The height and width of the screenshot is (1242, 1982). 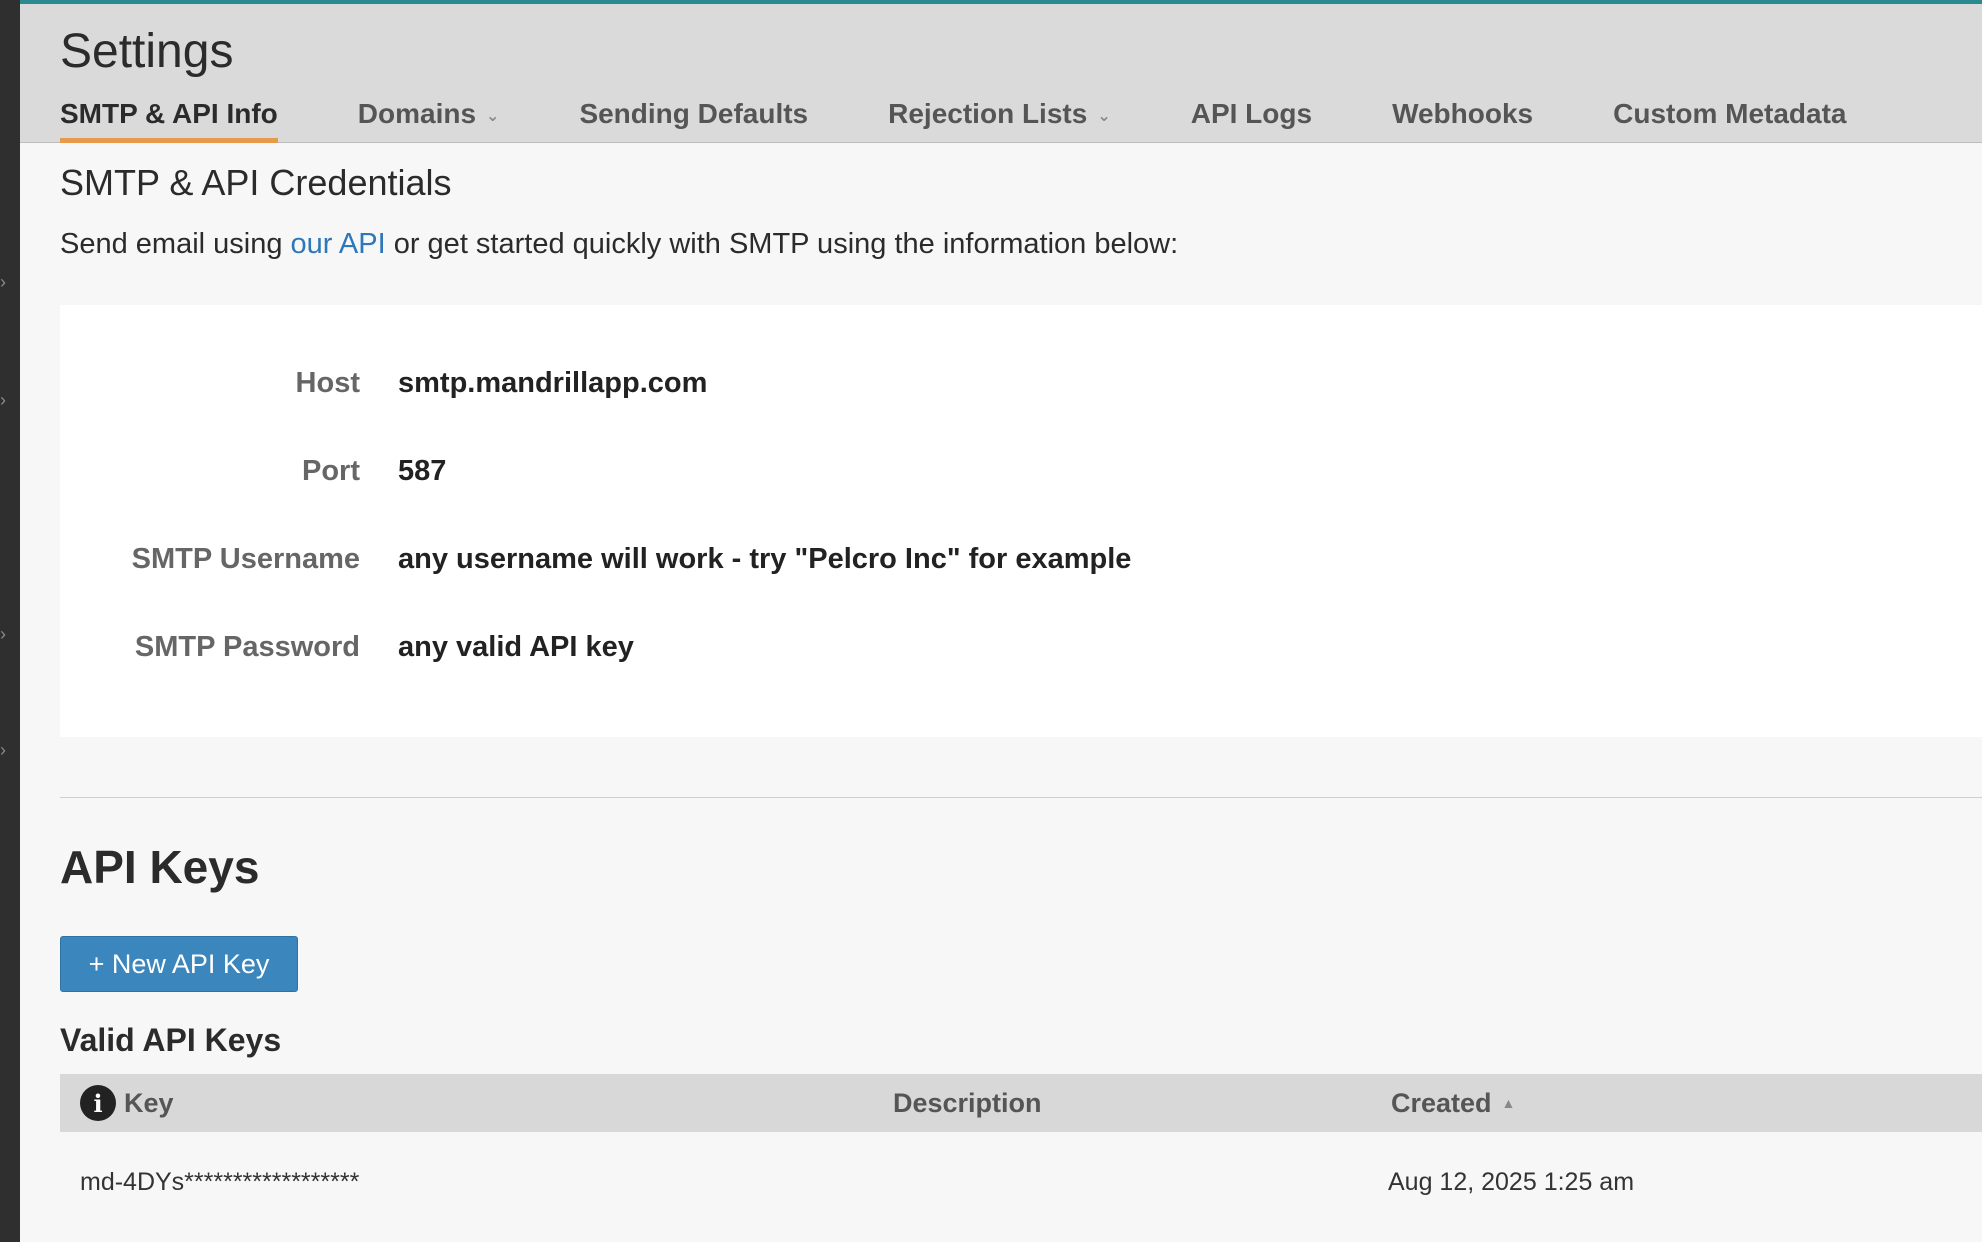 What do you see at coordinates (694, 113) in the screenshot?
I see `tab-label: Sending Defaults` at bounding box center [694, 113].